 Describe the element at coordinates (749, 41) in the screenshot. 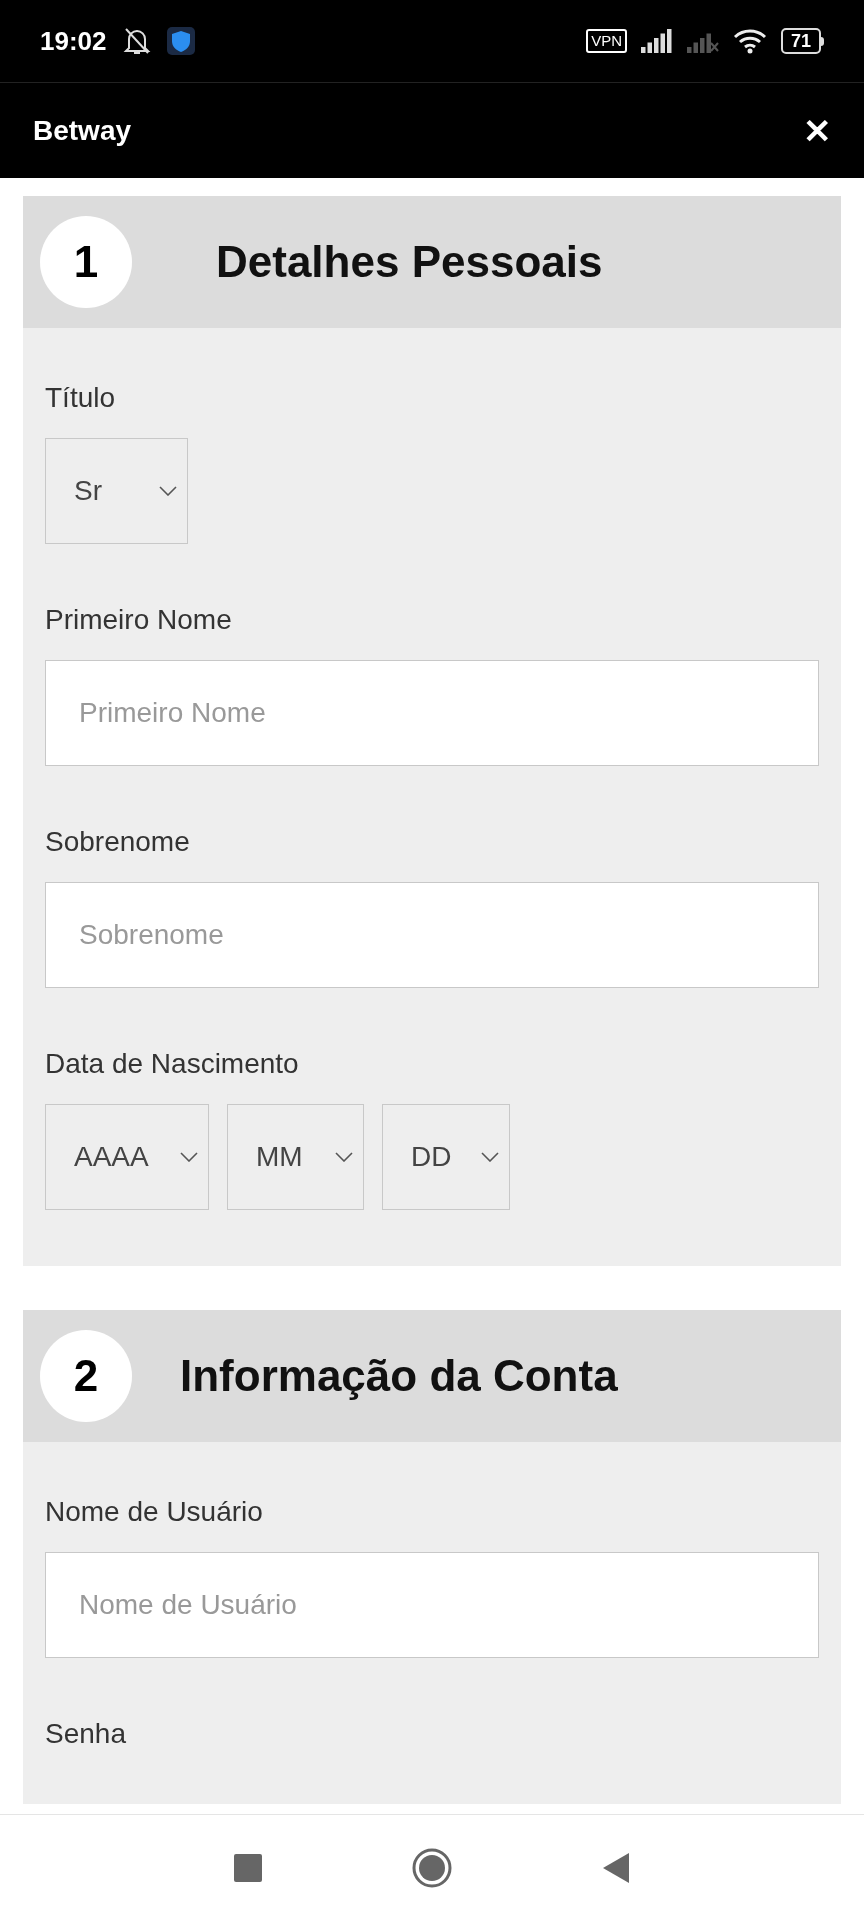

I see `wifi-icon` at that location.